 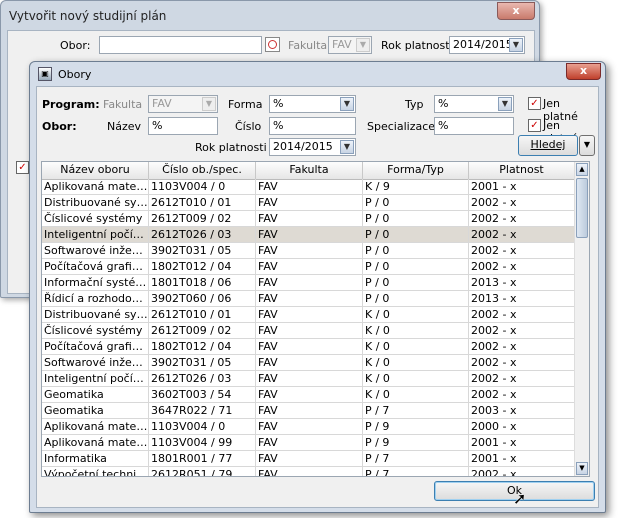 What do you see at coordinates (95, 330) in the screenshot?
I see `cell-nazev: Číslicové systémy` at bounding box center [95, 330].